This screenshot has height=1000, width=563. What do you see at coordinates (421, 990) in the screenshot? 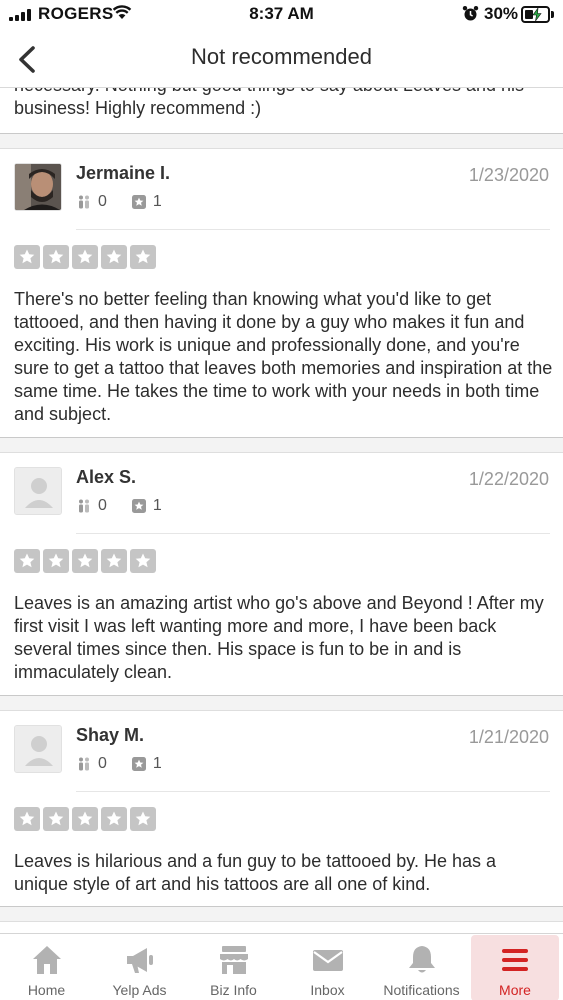
I see `tab-label: Notifications` at bounding box center [421, 990].